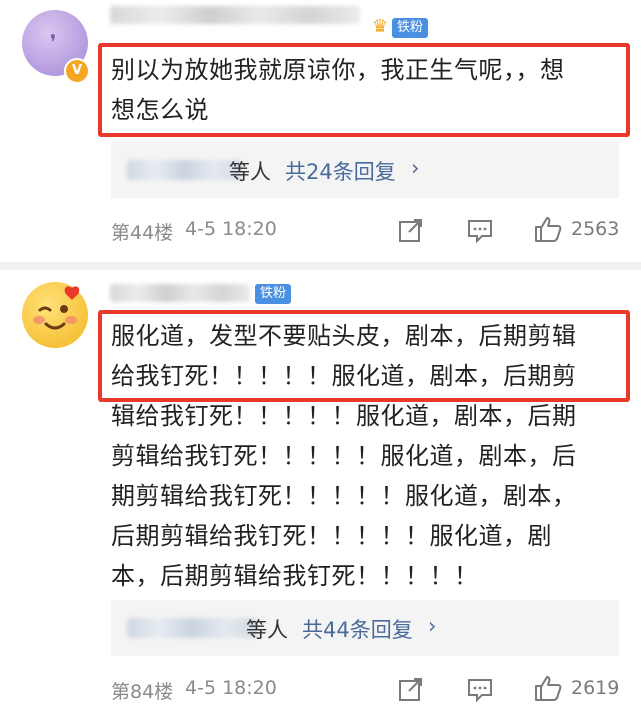  I want to click on comment-text-line: 服化道，发型不要贴头皮，剧本，后期剪辑, so click(344, 336).